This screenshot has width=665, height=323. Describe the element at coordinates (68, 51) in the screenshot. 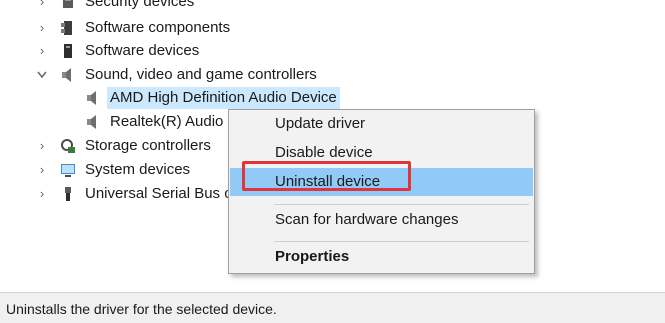

I see `software-device-icon` at that location.